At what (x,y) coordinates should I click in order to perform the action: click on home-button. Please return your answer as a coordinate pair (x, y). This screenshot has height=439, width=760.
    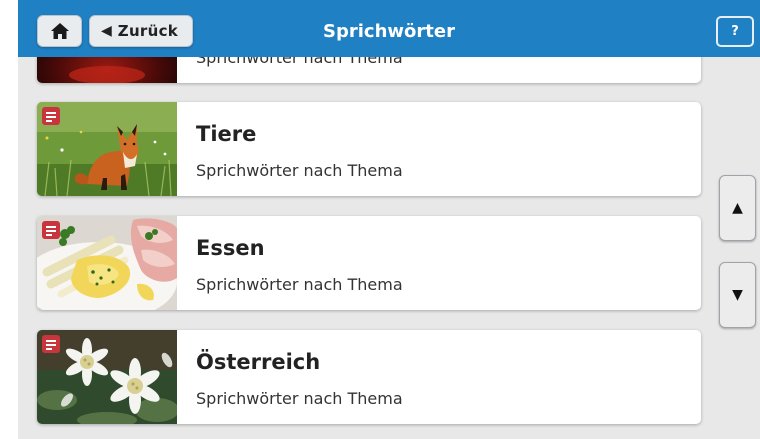
    Looking at the image, I should click on (59, 31).